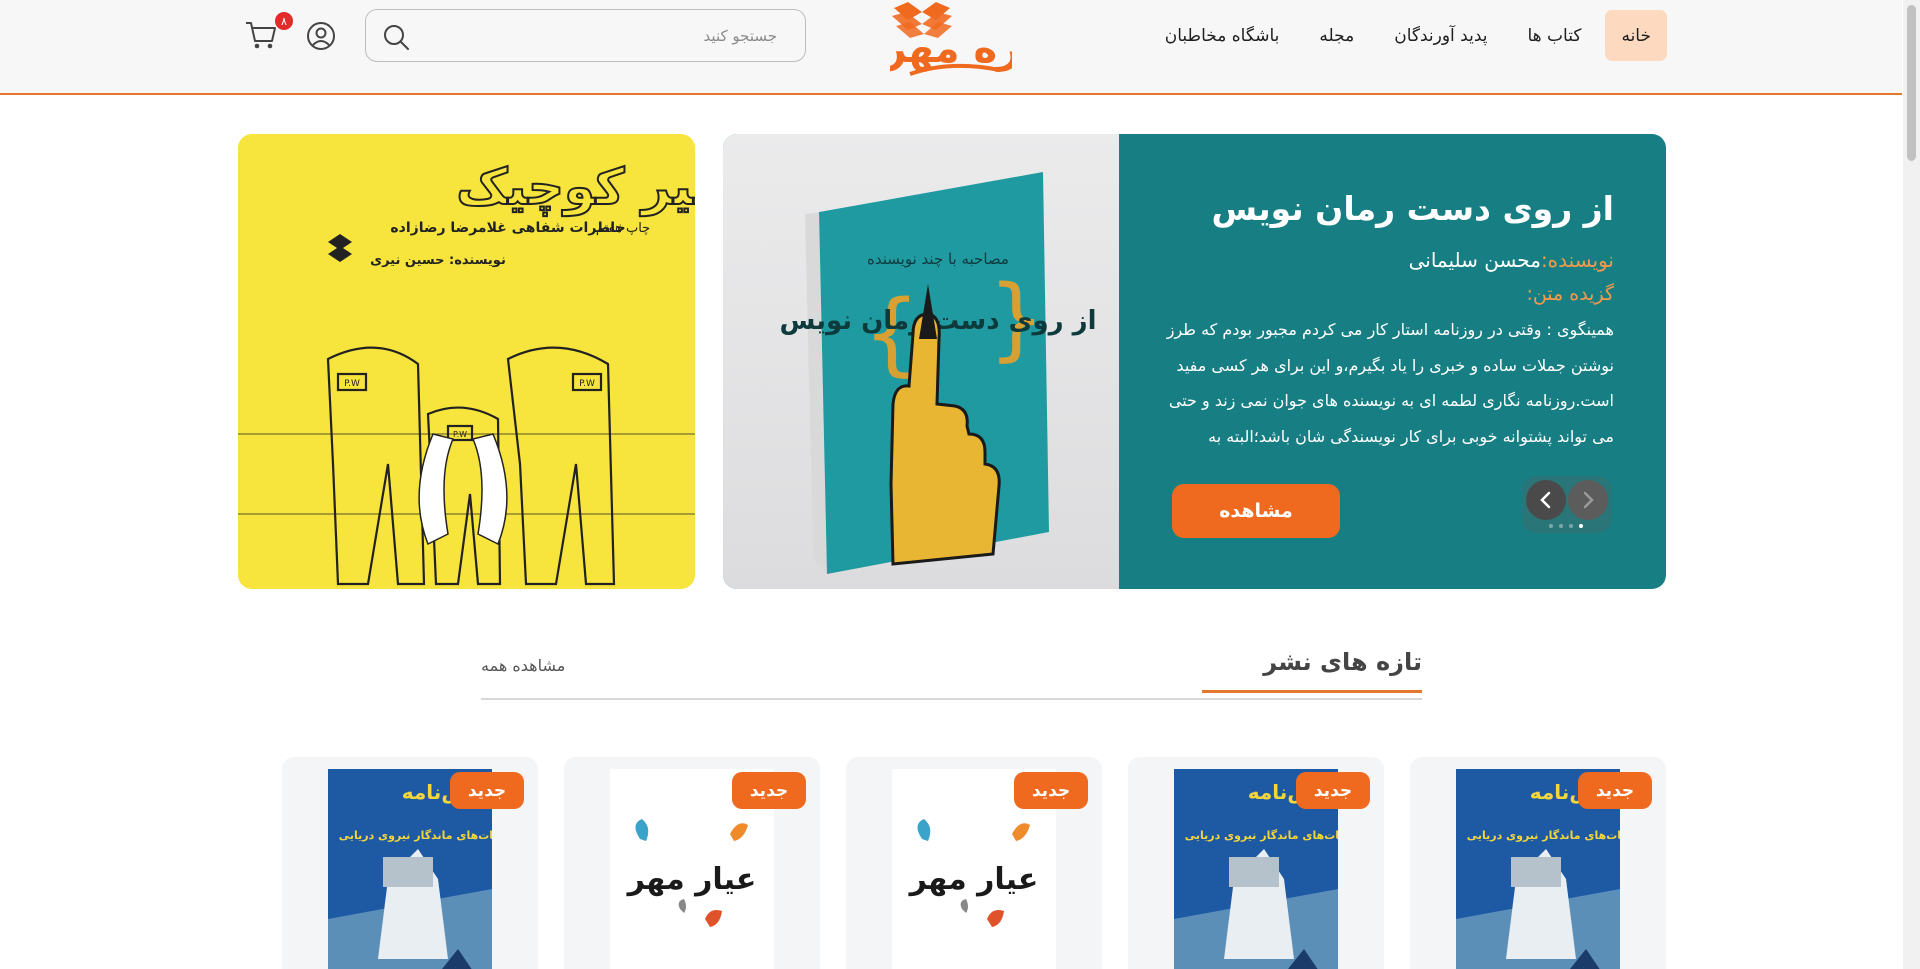  What do you see at coordinates (1256, 511) in the screenshot?
I see `hero-view-button: مشاهده` at bounding box center [1256, 511].